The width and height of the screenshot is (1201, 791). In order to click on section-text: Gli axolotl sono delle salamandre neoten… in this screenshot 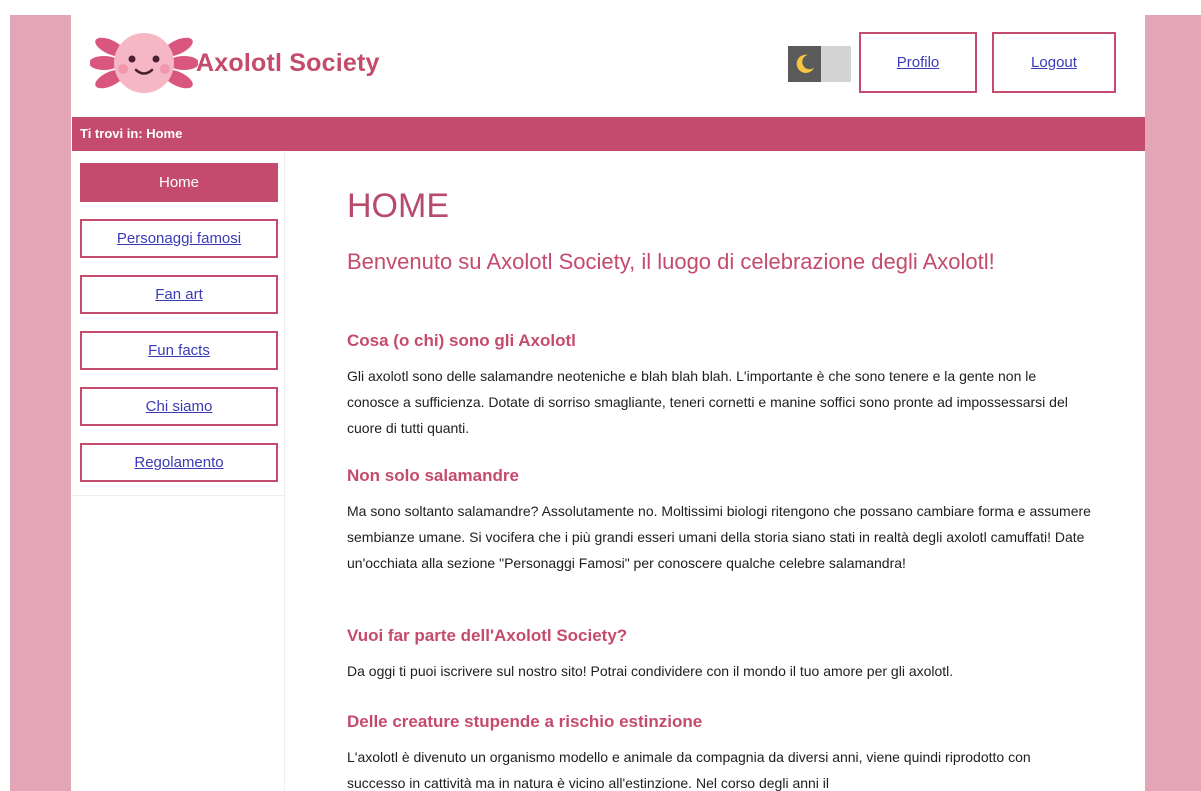, I will do `click(707, 402)`.